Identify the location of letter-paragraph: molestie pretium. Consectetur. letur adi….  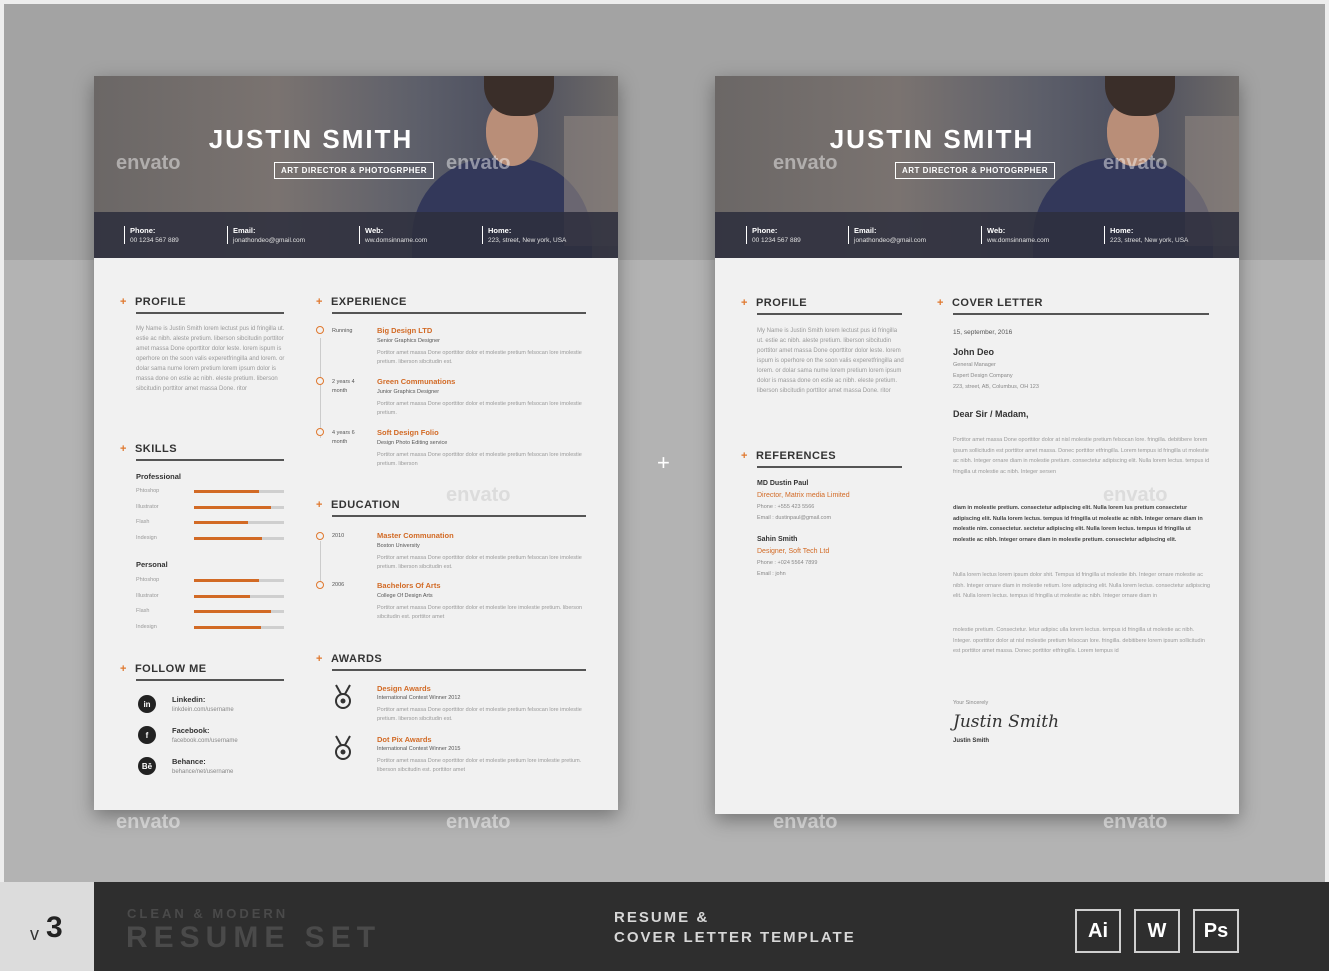
(1079, 640).